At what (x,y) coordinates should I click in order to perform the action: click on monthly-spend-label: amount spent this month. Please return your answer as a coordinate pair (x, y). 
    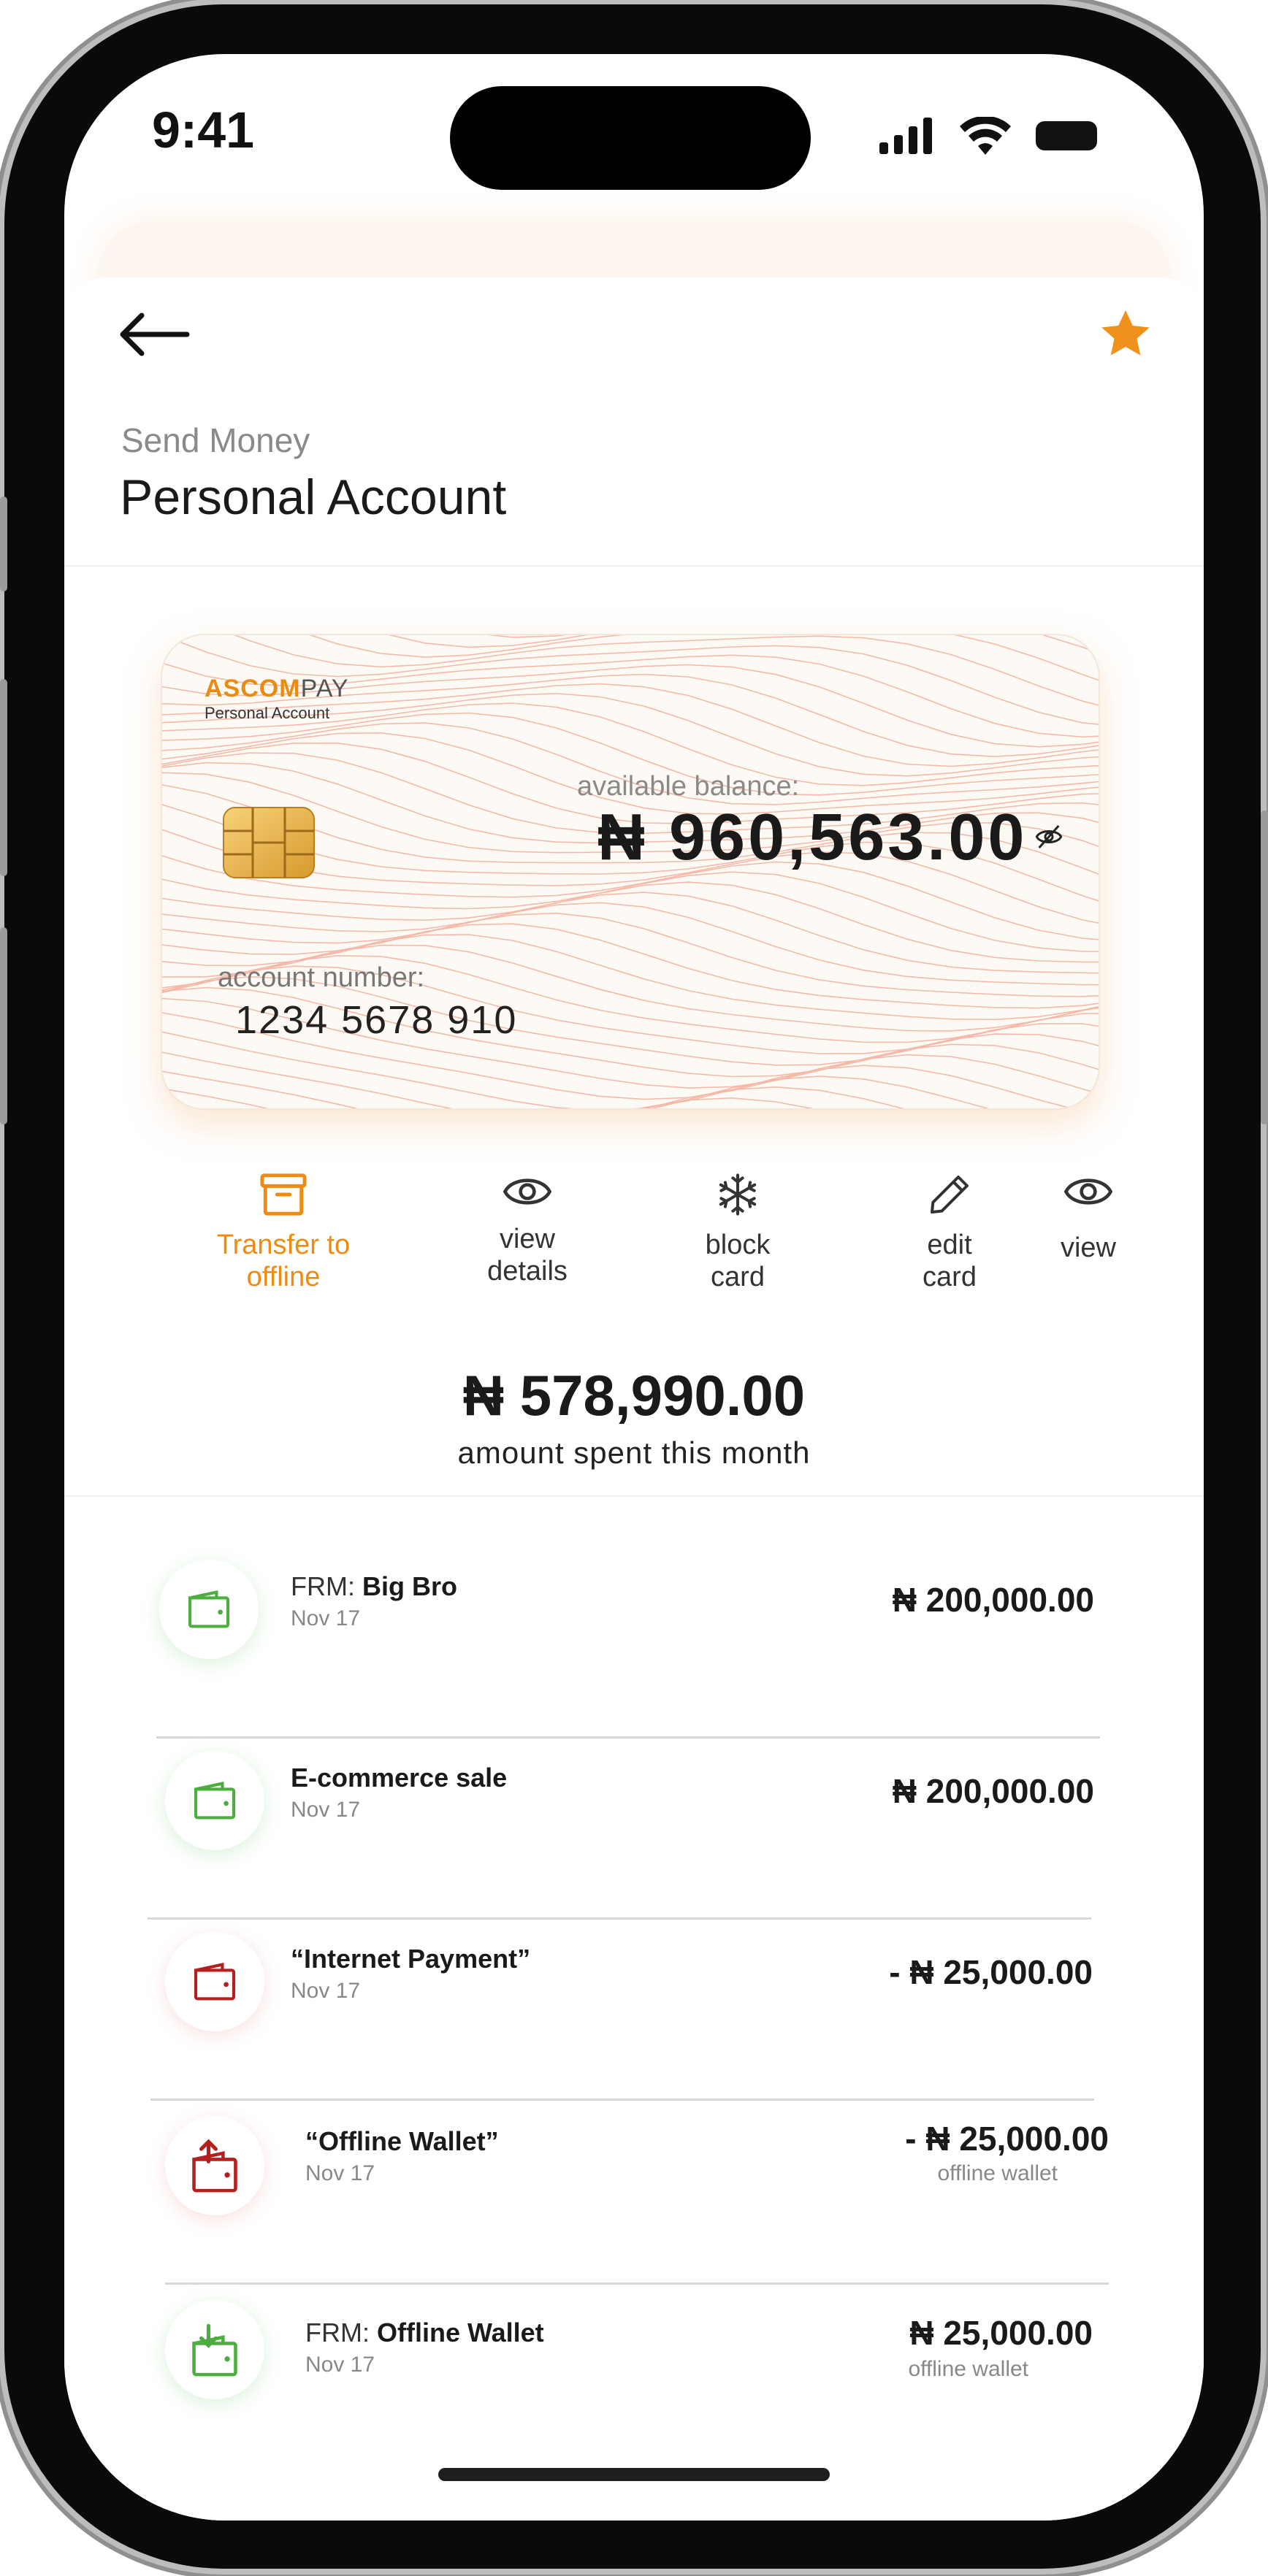
    Looking at the image, I should click on (634, 1452).